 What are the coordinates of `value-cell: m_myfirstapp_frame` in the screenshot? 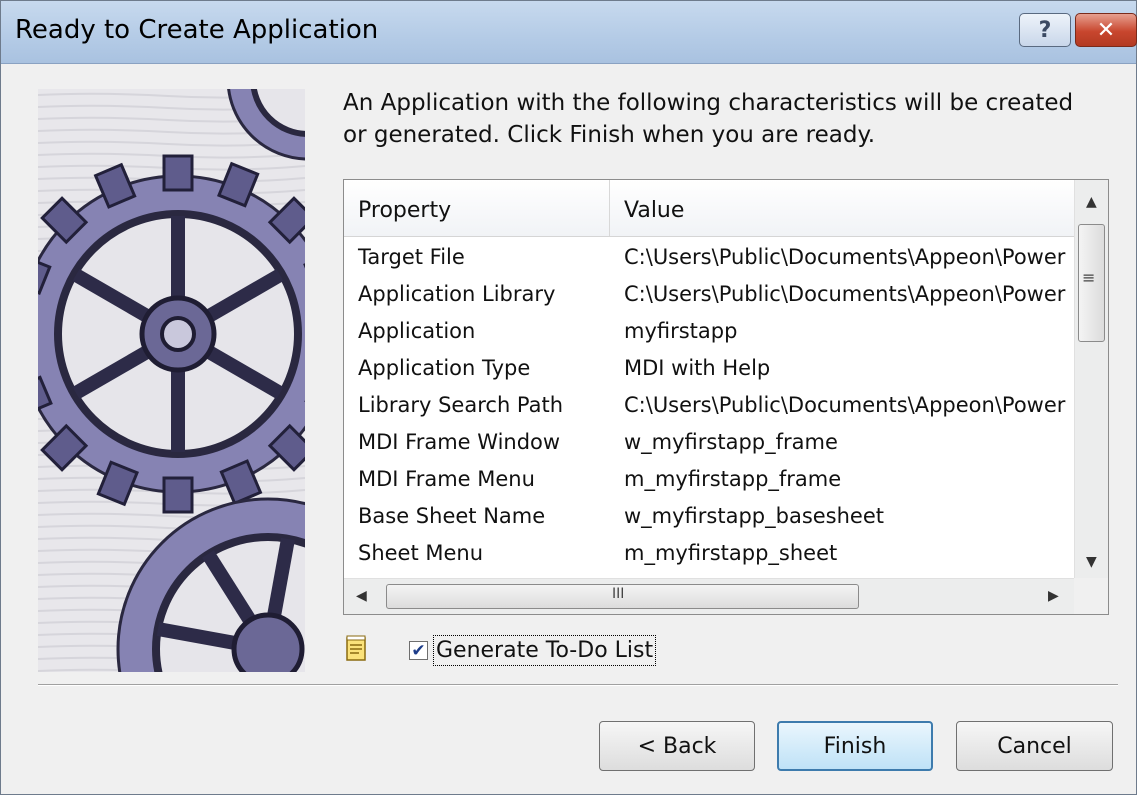 It's located at (733, 479).